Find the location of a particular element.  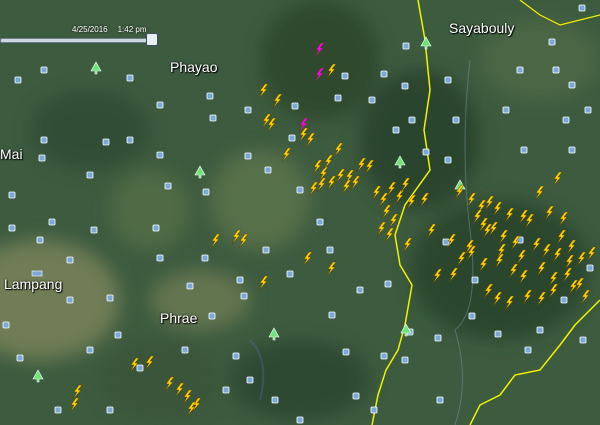

timestamp-label: 4/25/2016 1:42 pm is located at coordinates (114, 29).